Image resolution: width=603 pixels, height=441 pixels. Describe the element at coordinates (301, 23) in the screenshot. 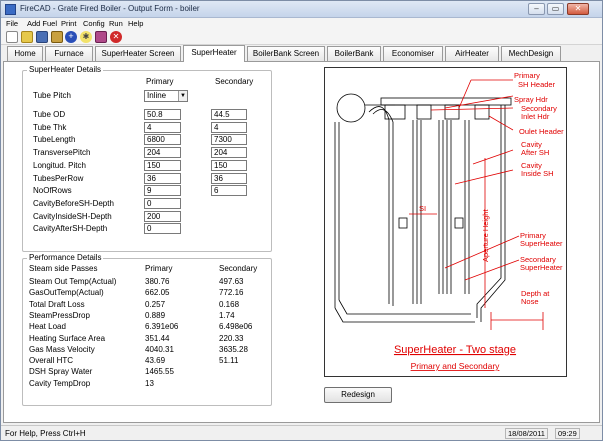

I see `menu-bar: File Add Fuel Print Config Run Help` at that location.